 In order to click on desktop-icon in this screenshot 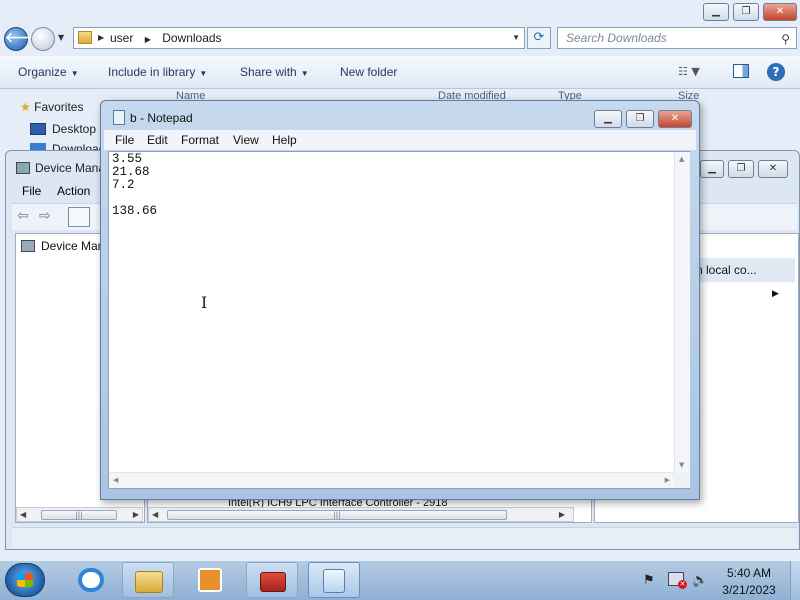, I will do `click(38, 129)`.